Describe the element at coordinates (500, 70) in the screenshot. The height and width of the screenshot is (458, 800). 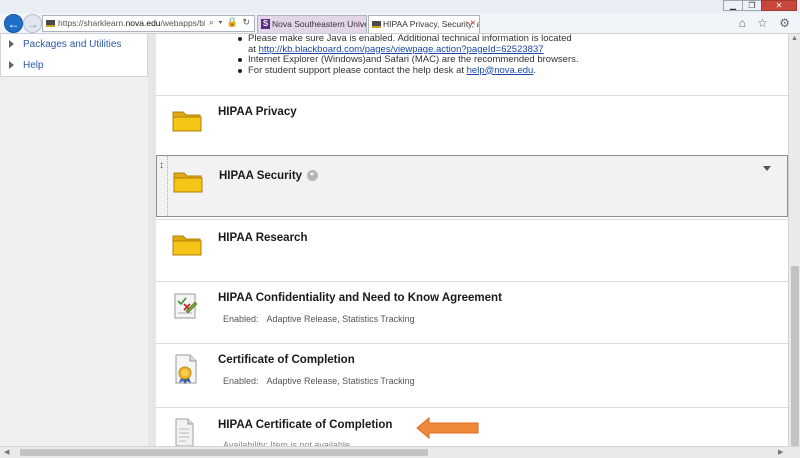
I see `help-email-link: help@nova.edu` at that location.